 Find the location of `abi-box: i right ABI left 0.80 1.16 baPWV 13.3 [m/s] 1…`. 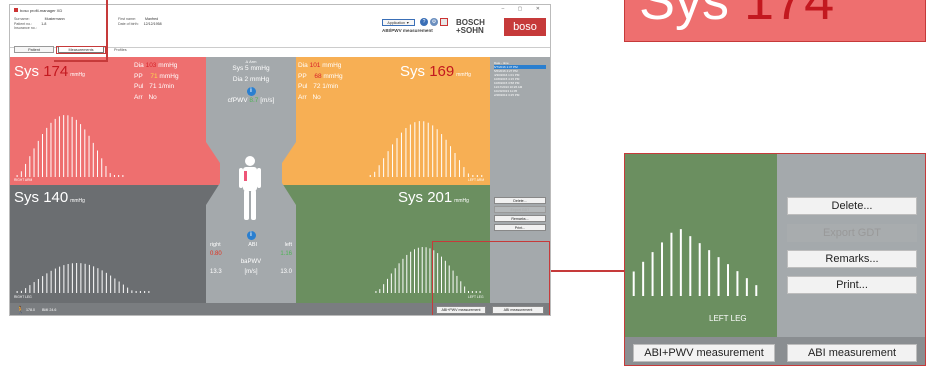

abi-box: i right ABI left 0.80 1.16 baPWV 13.3 [m/s] 1… is located at coordinates (251, 253).